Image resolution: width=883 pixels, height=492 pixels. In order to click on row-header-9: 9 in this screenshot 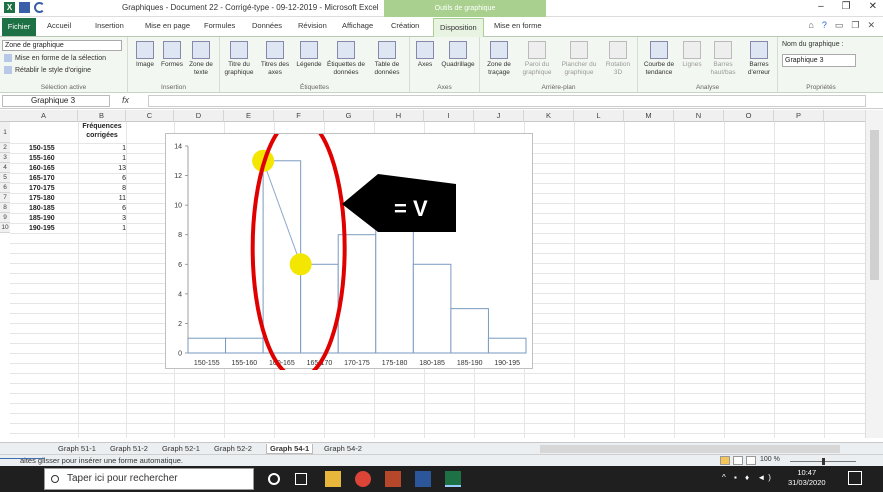, I will do `click(5, 218)`.